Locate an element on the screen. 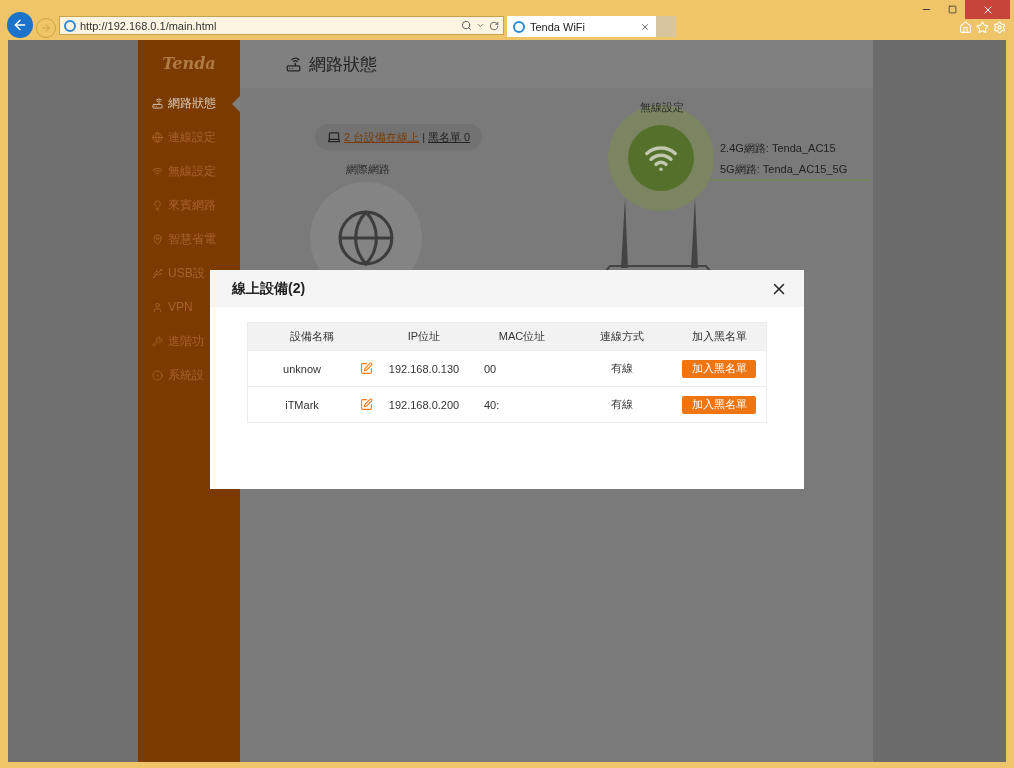 The width and height of the screenshot is (1014, 768). column-header: MAC位址 is located at coordinates (522, 336).